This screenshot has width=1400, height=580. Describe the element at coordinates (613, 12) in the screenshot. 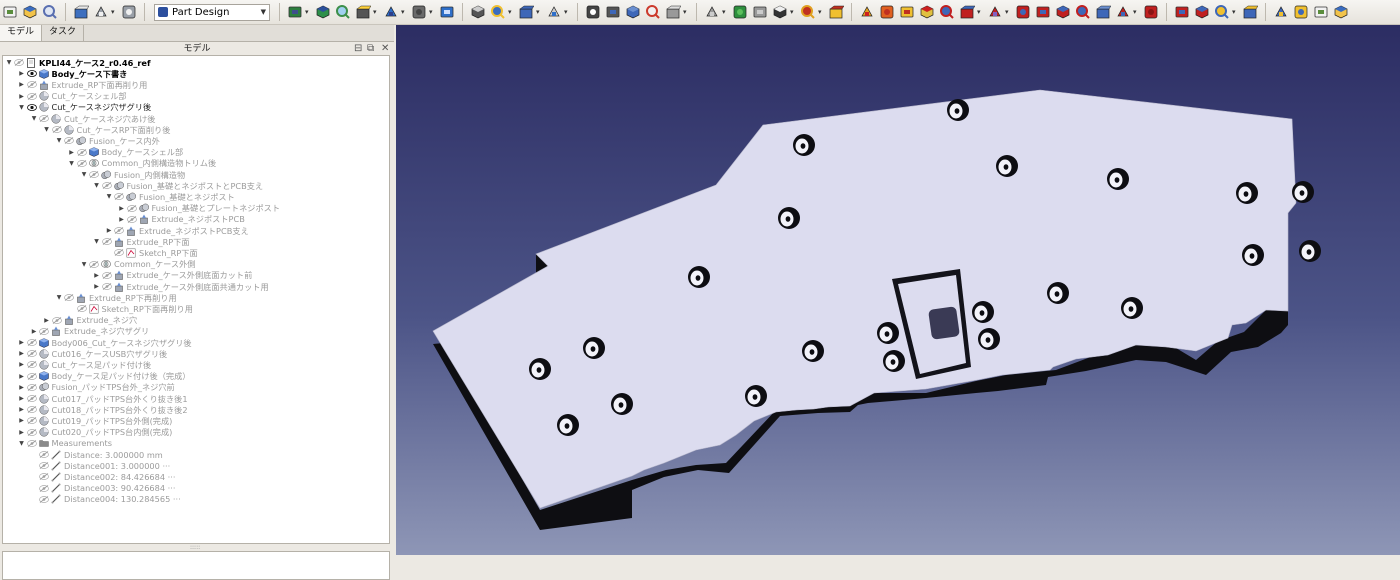

I see `body-icon` at that location.